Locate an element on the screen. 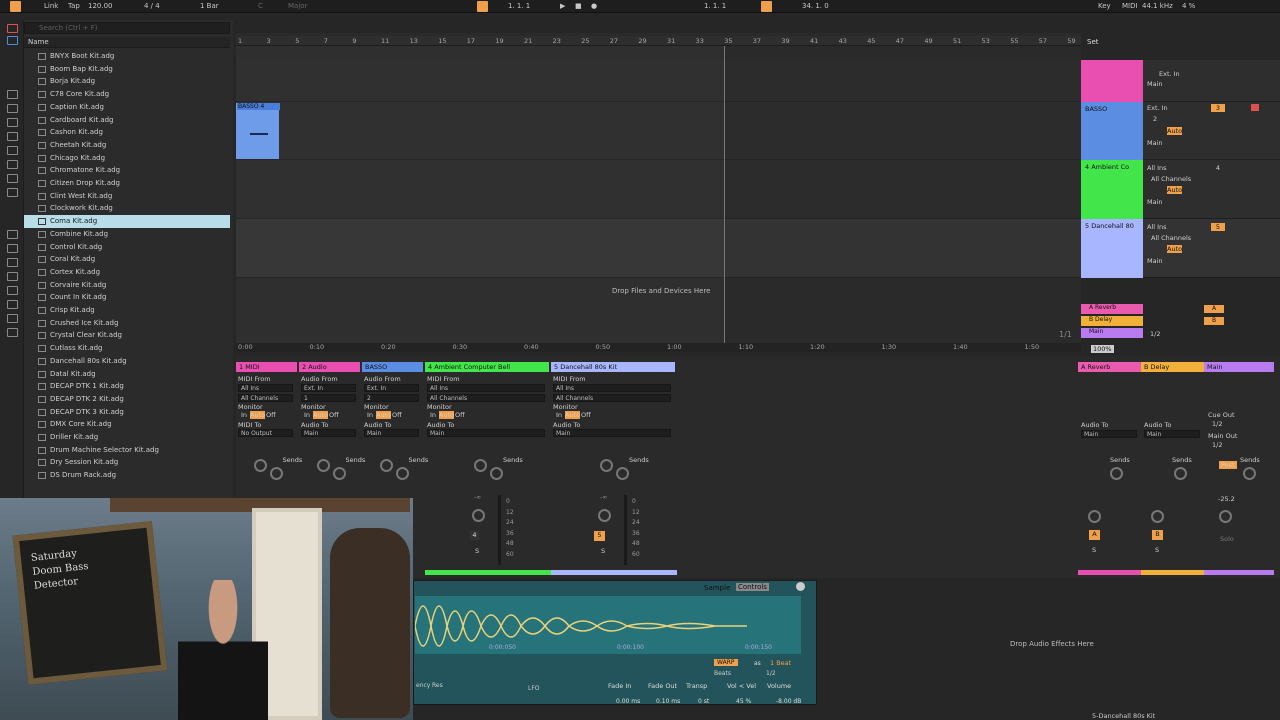 This screenshot has width=1280, height=720. browser-item: Cashon Kit.adg is located at coordinates (127, 132).